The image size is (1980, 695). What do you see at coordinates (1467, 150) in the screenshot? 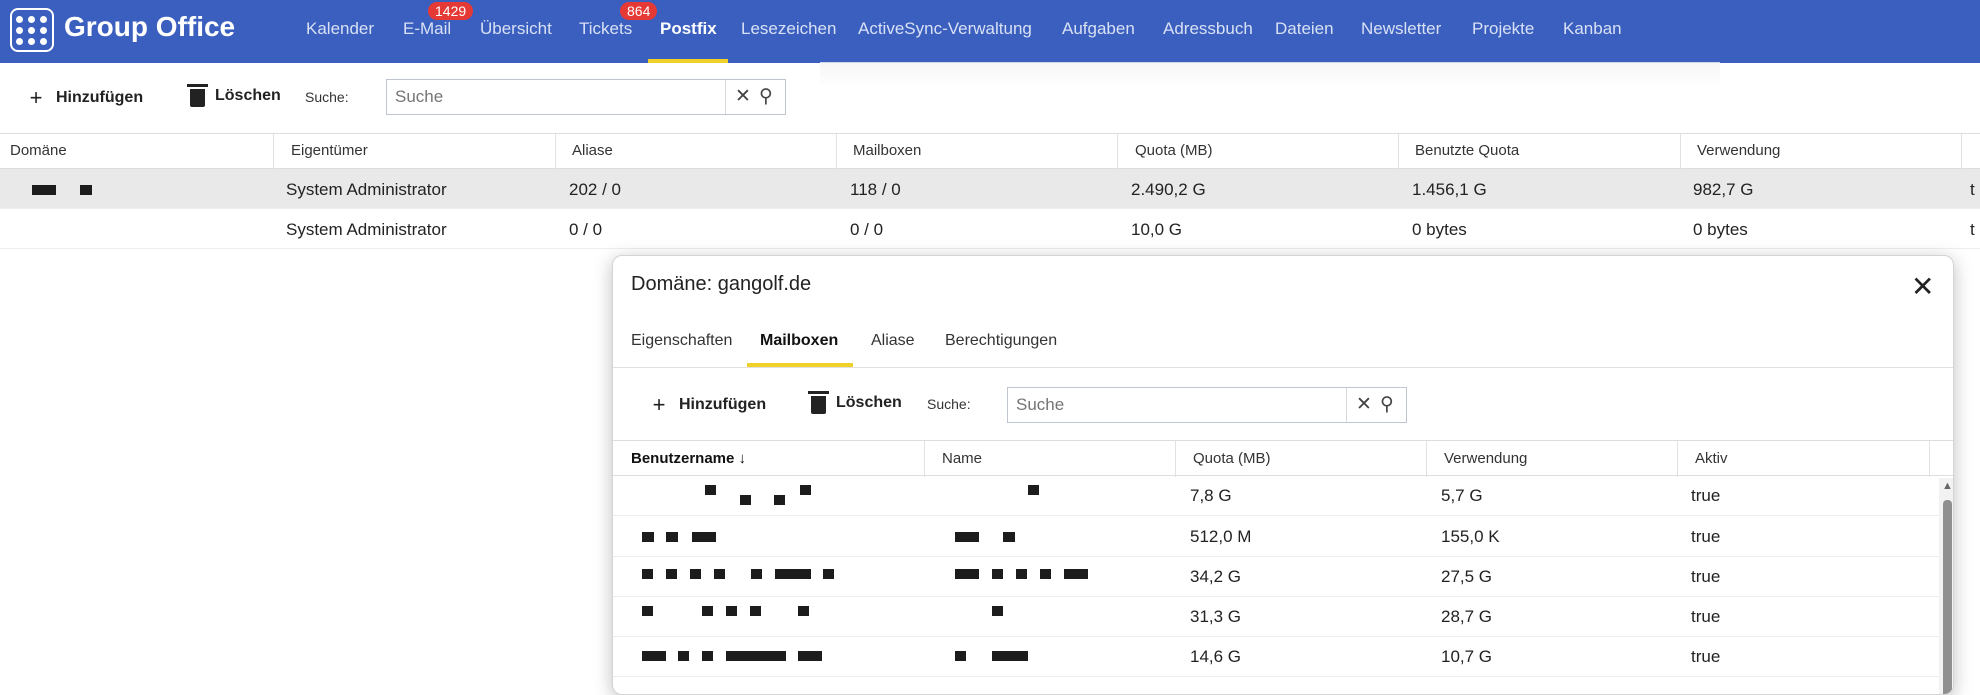
I see `column-header-used-quota: Benutzte Quota` at bounding box center [1467, 150].